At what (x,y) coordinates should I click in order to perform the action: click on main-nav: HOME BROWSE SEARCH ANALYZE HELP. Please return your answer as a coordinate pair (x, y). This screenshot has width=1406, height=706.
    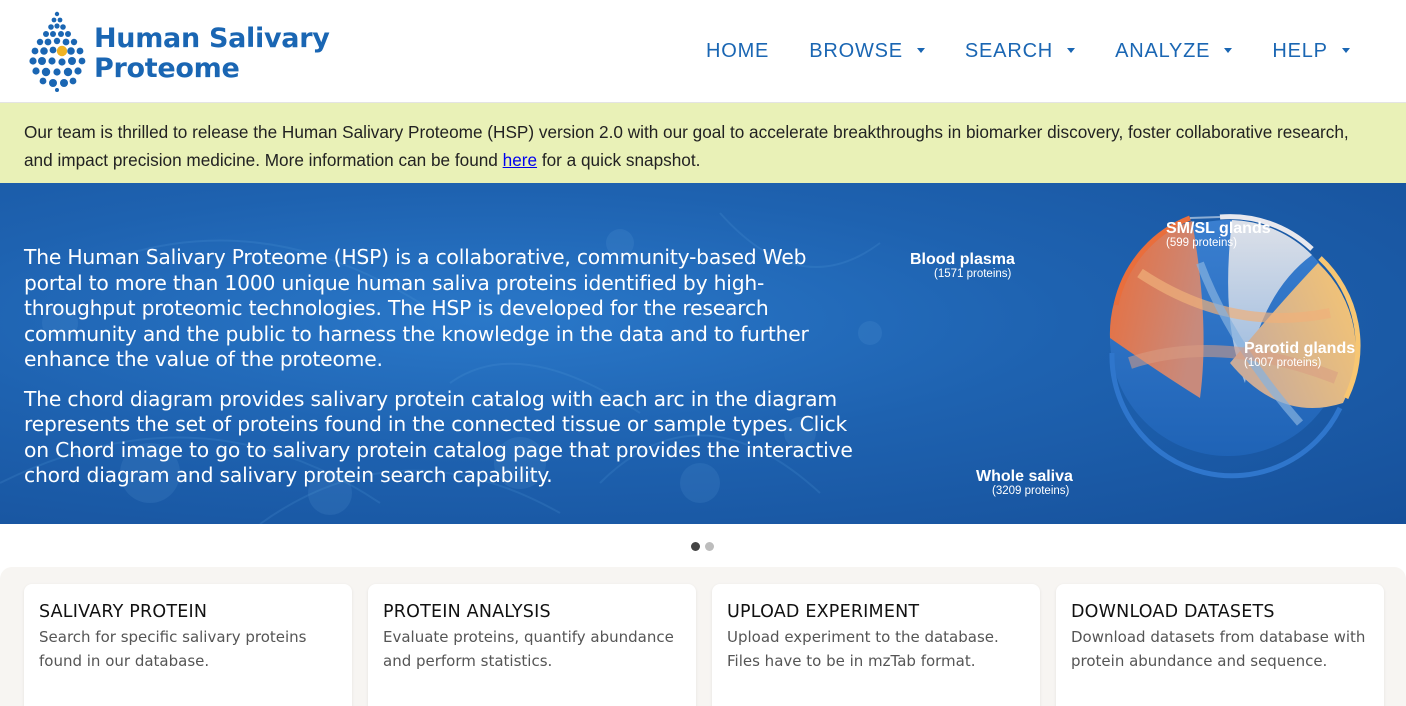
    Looking at the image, I should click on (1048, 51).